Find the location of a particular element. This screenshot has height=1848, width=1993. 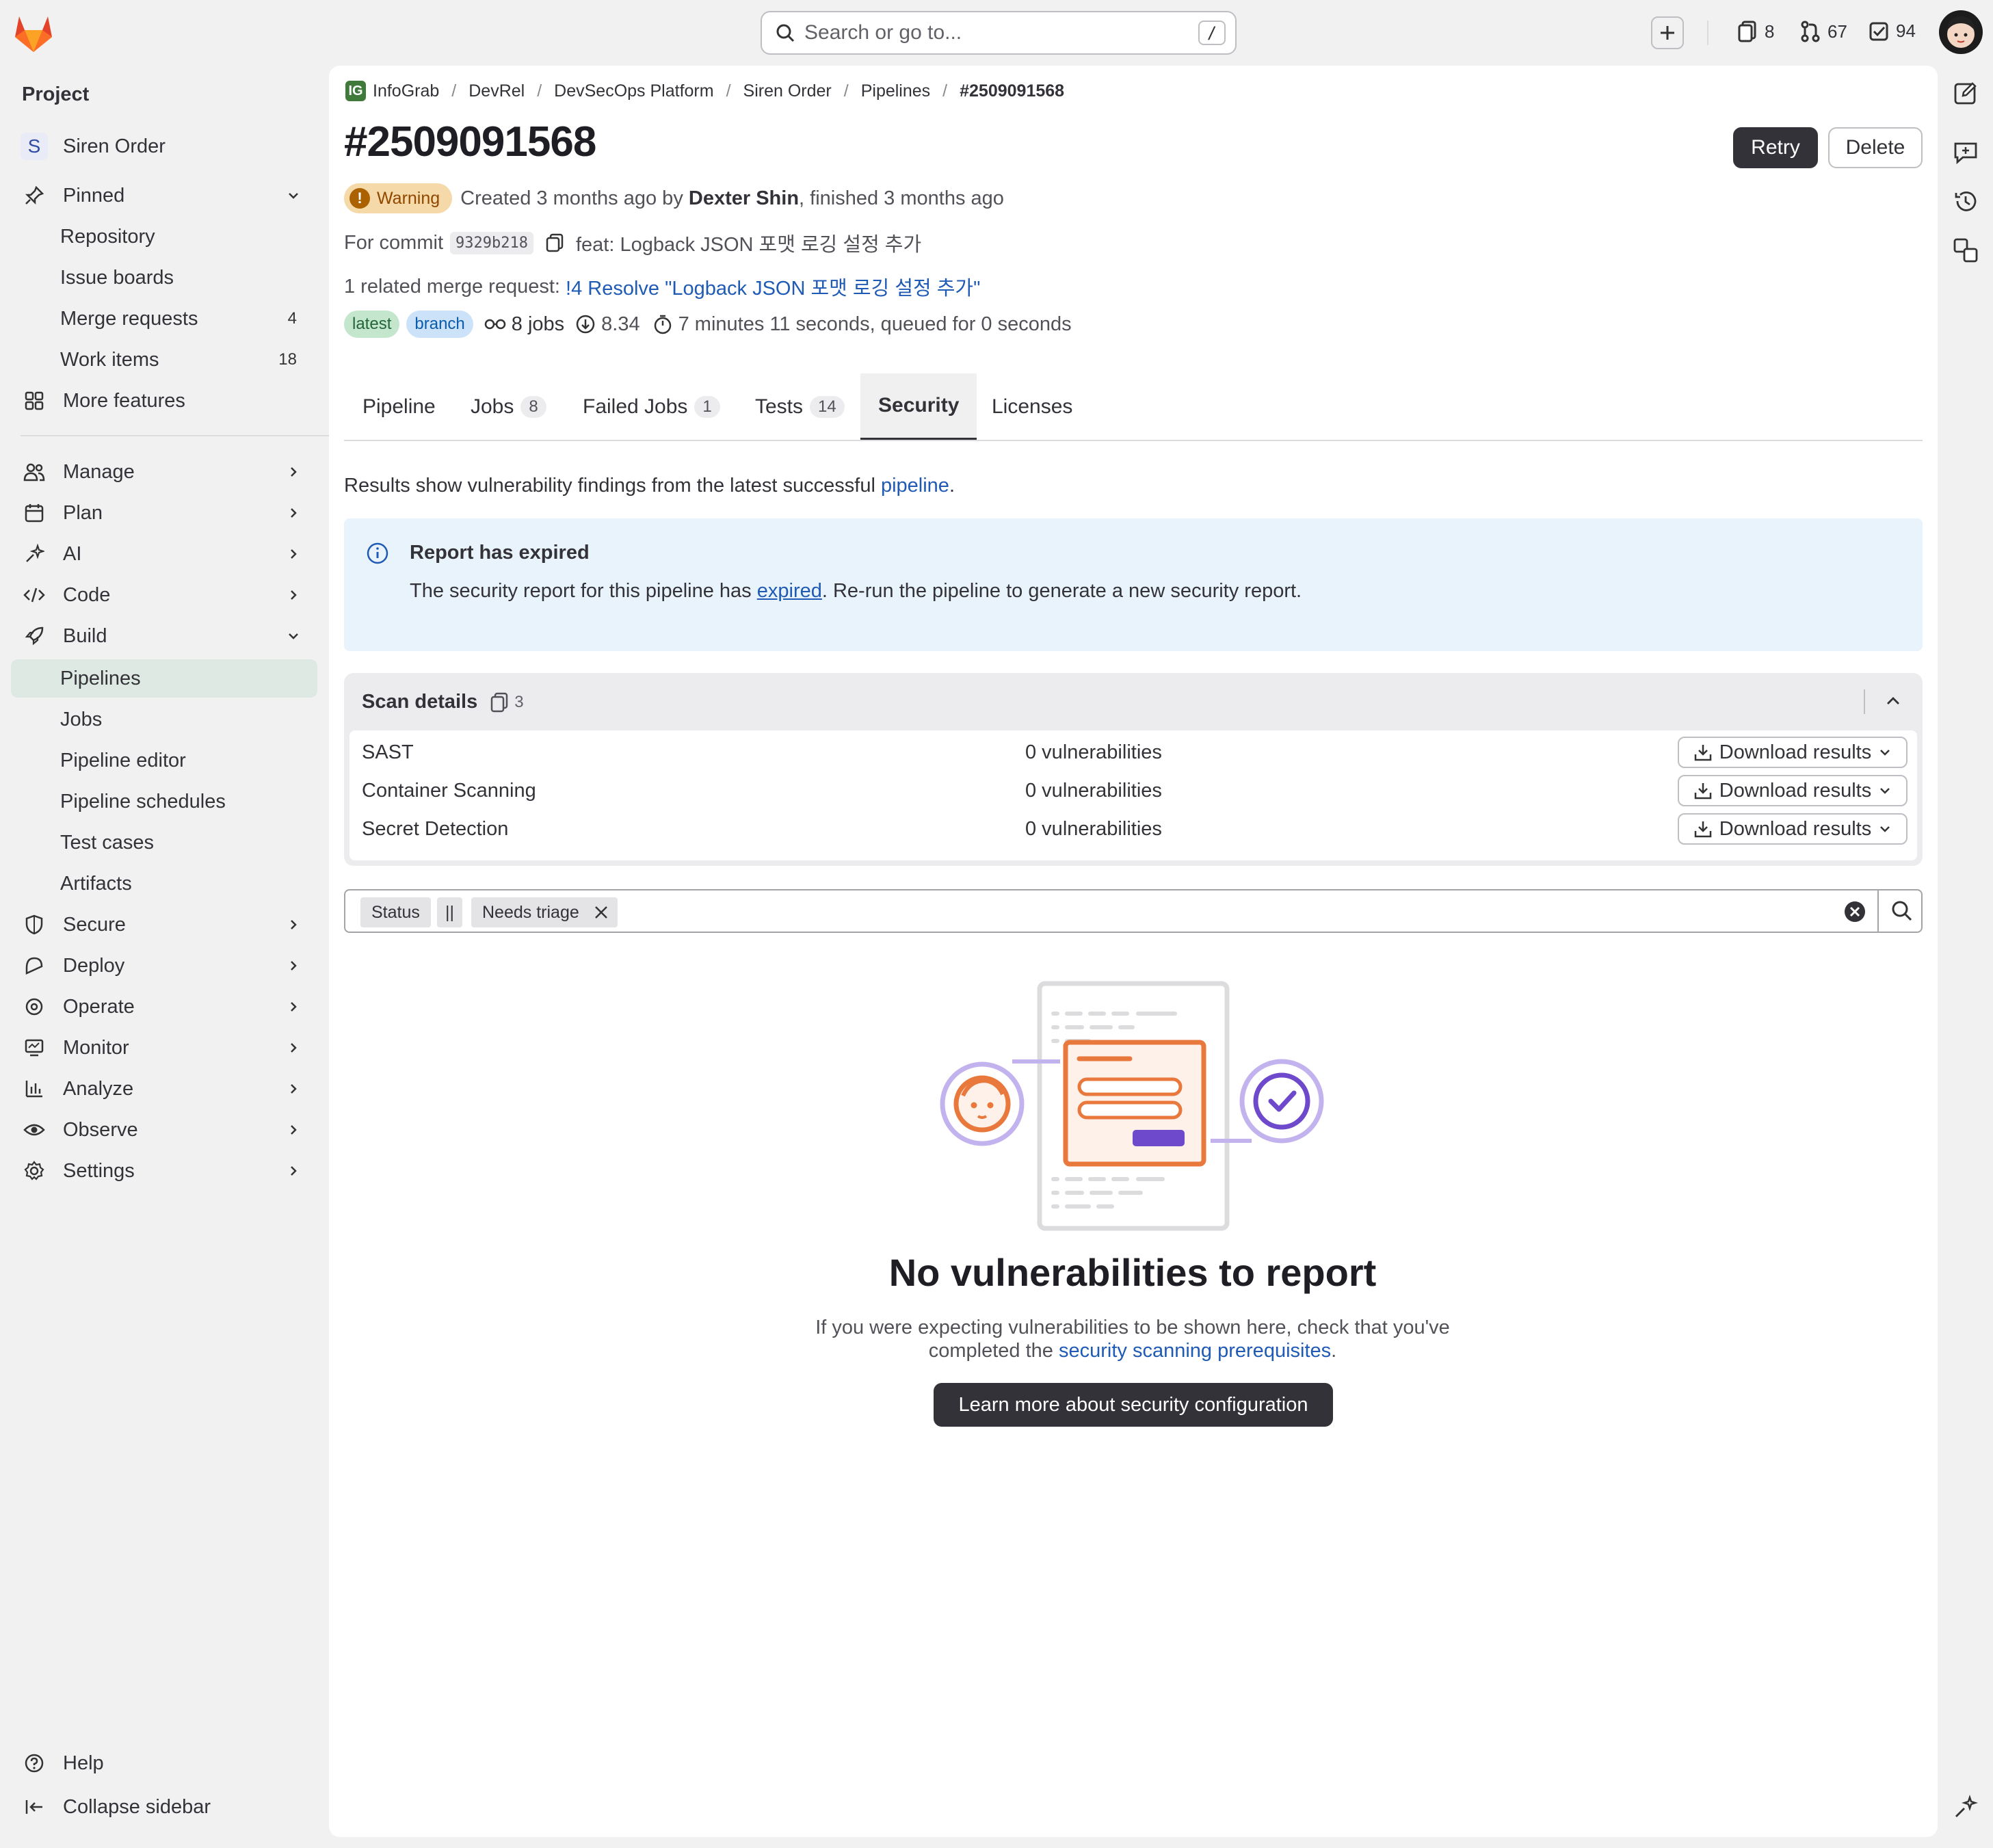

breadcrumb-item: DevSecOps Platform is located at coordinates (633, 91).